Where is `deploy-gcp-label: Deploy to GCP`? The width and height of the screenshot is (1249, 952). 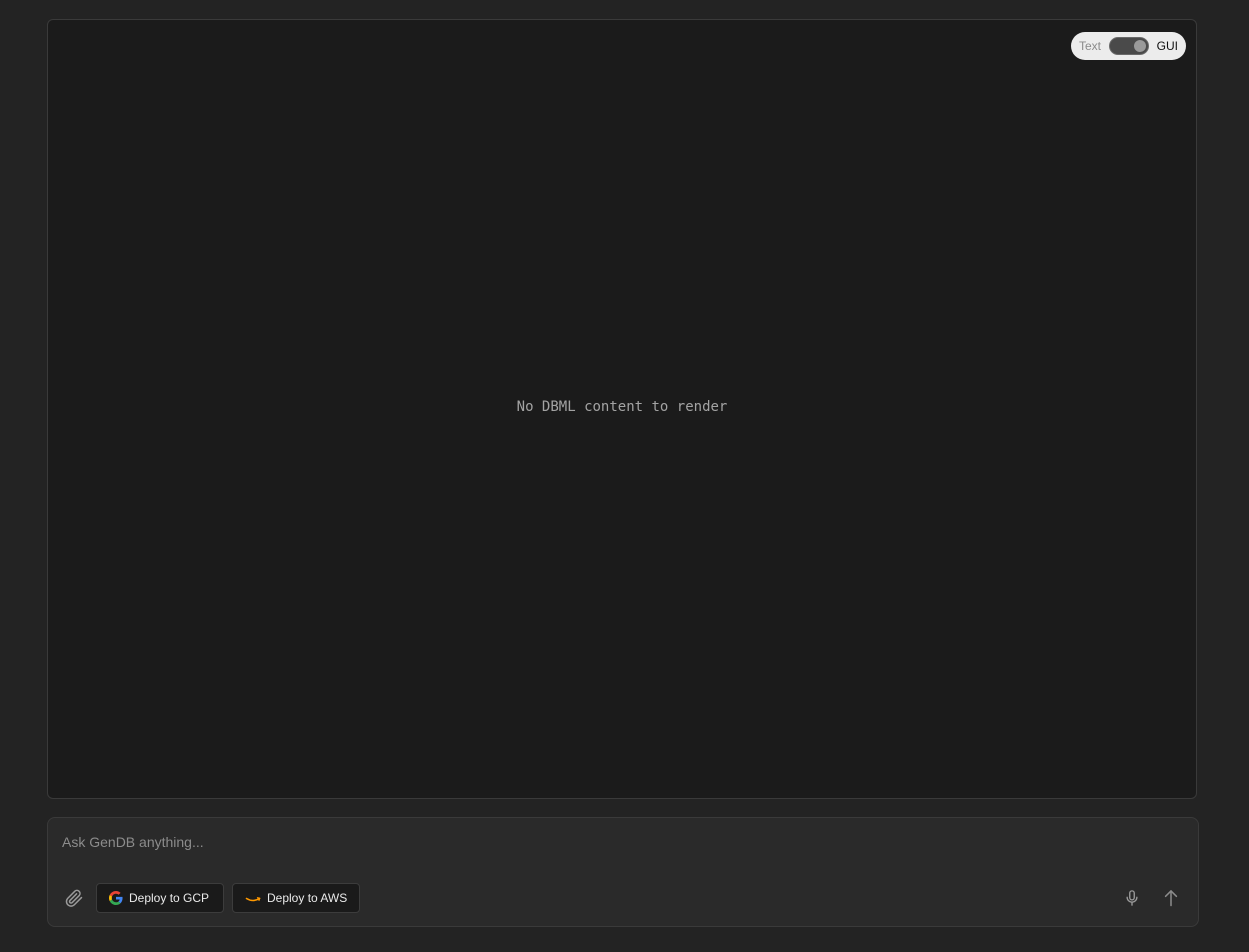 deploy-gcp-label: Deploy to GCP is located at coordinates (169, 898).